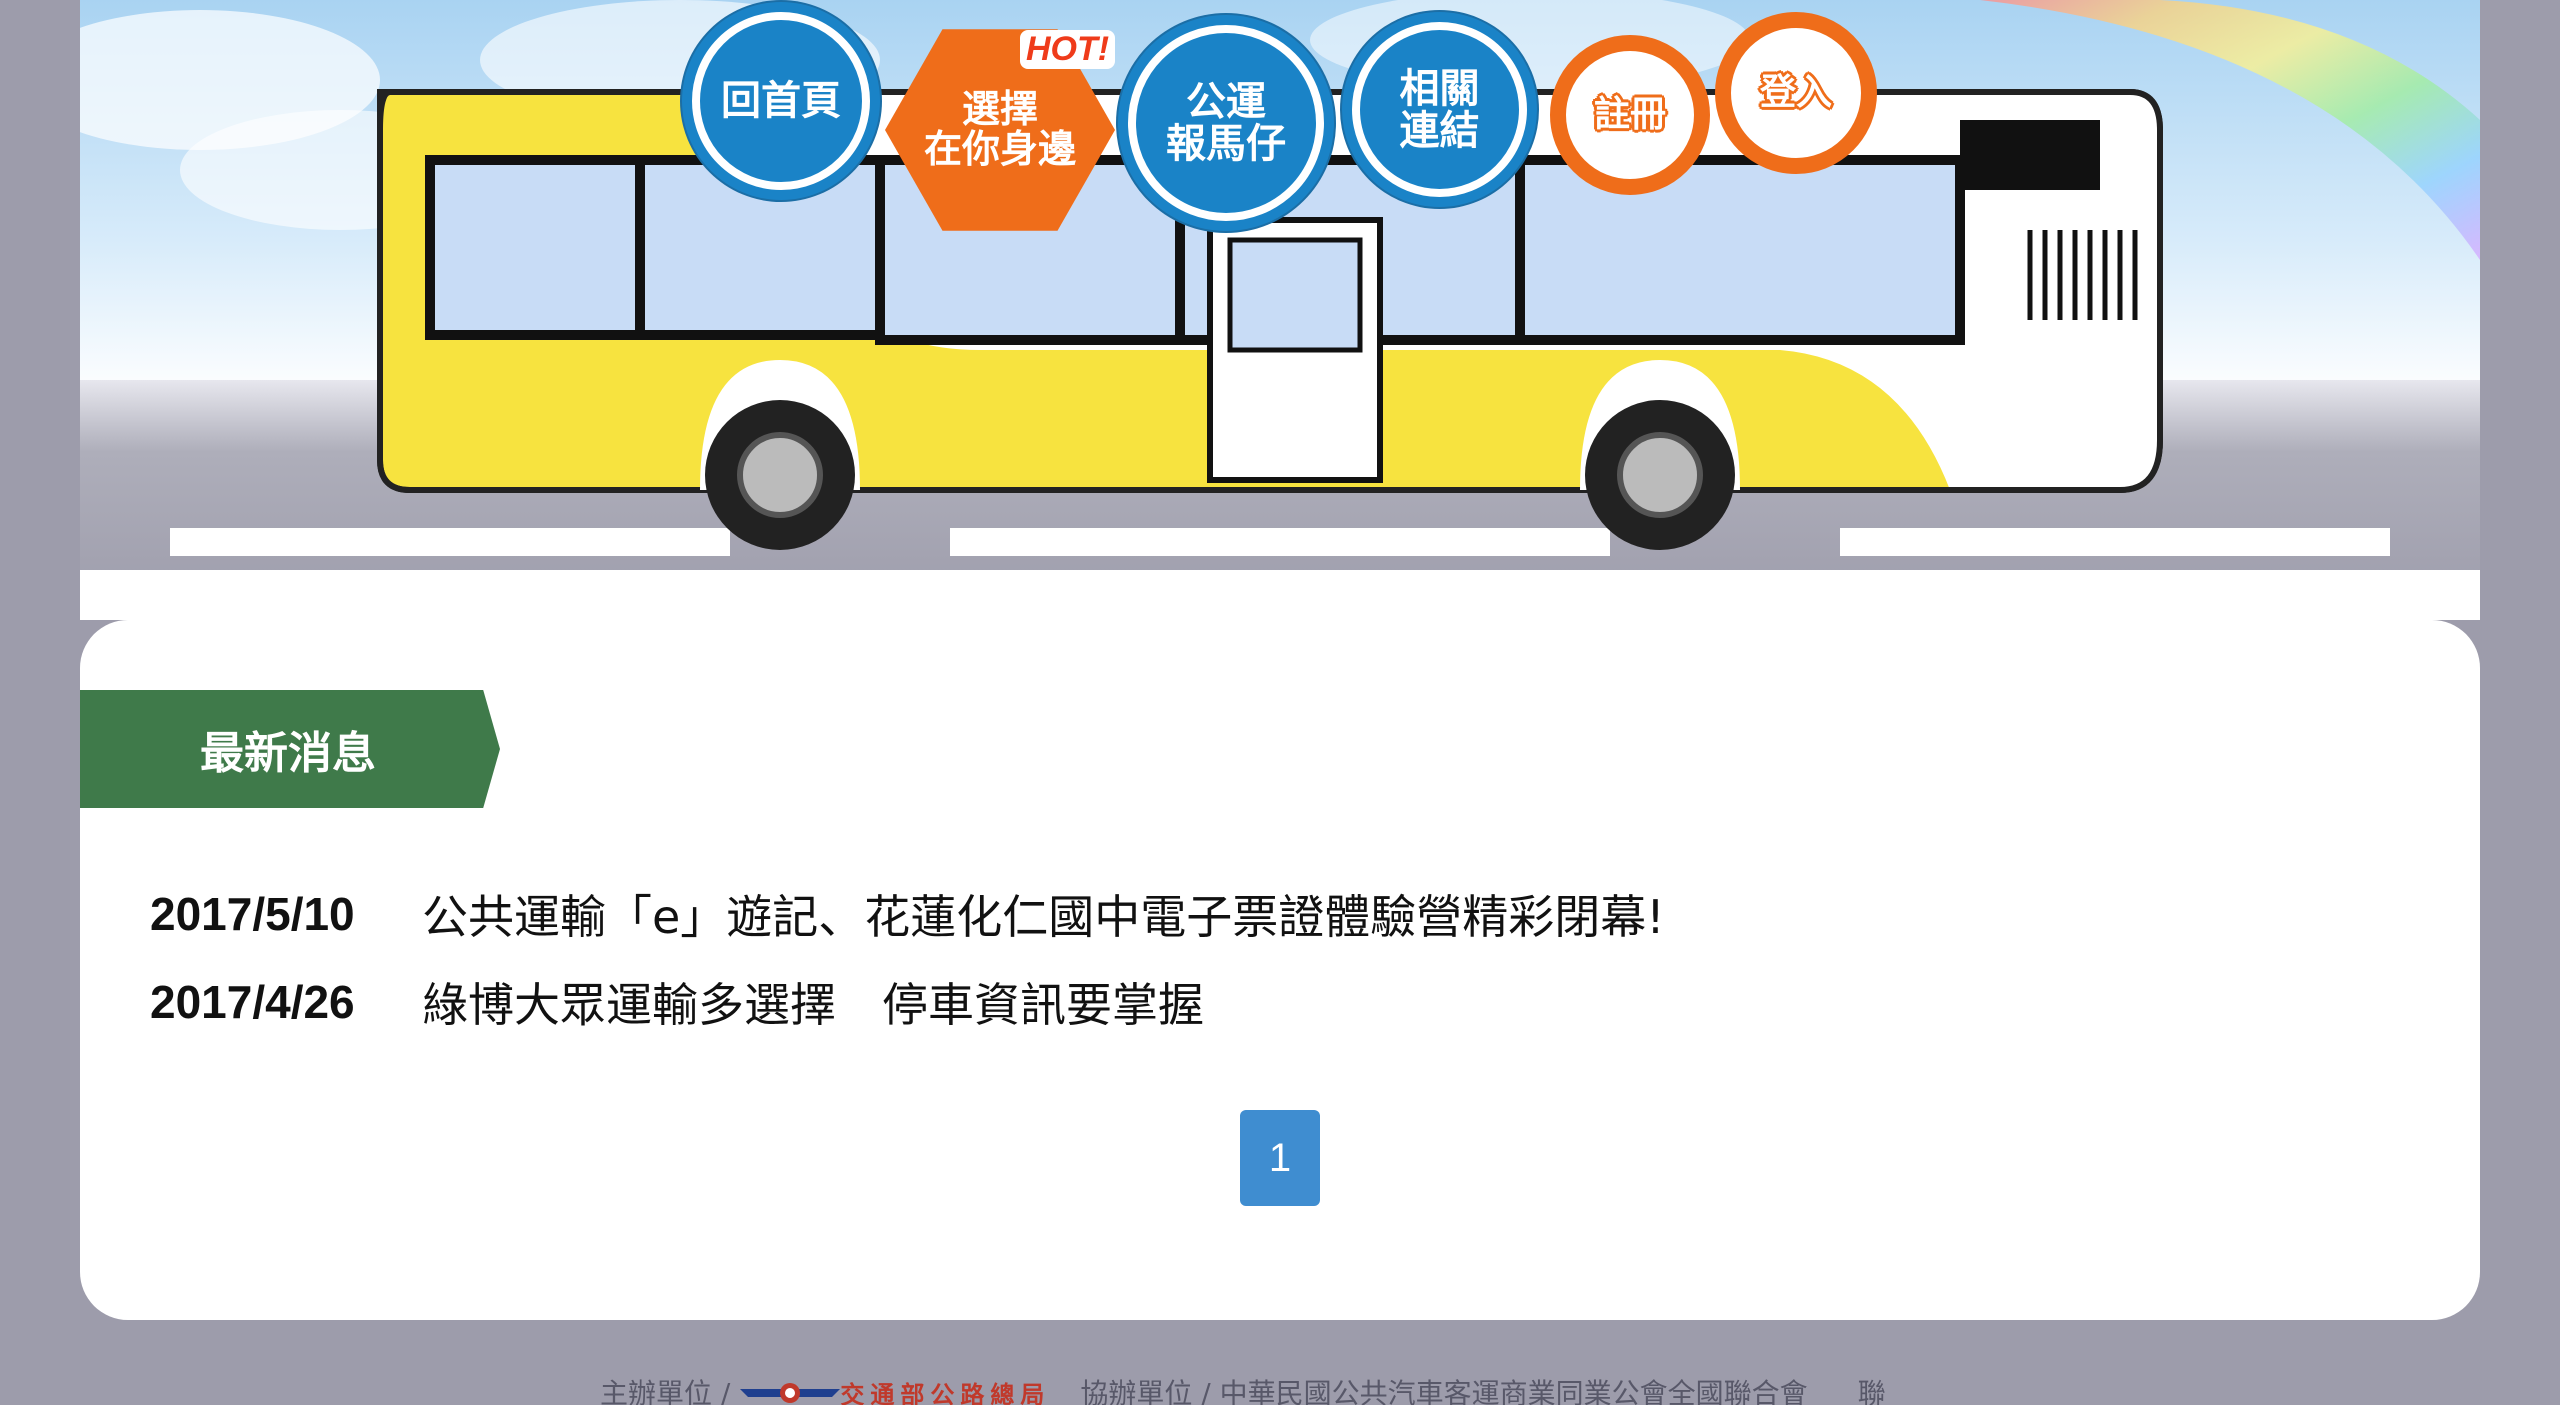  Describe the element at coordinates (1280, 1158) in the screenshot. I see `pagination-page-1: 1` at that location.